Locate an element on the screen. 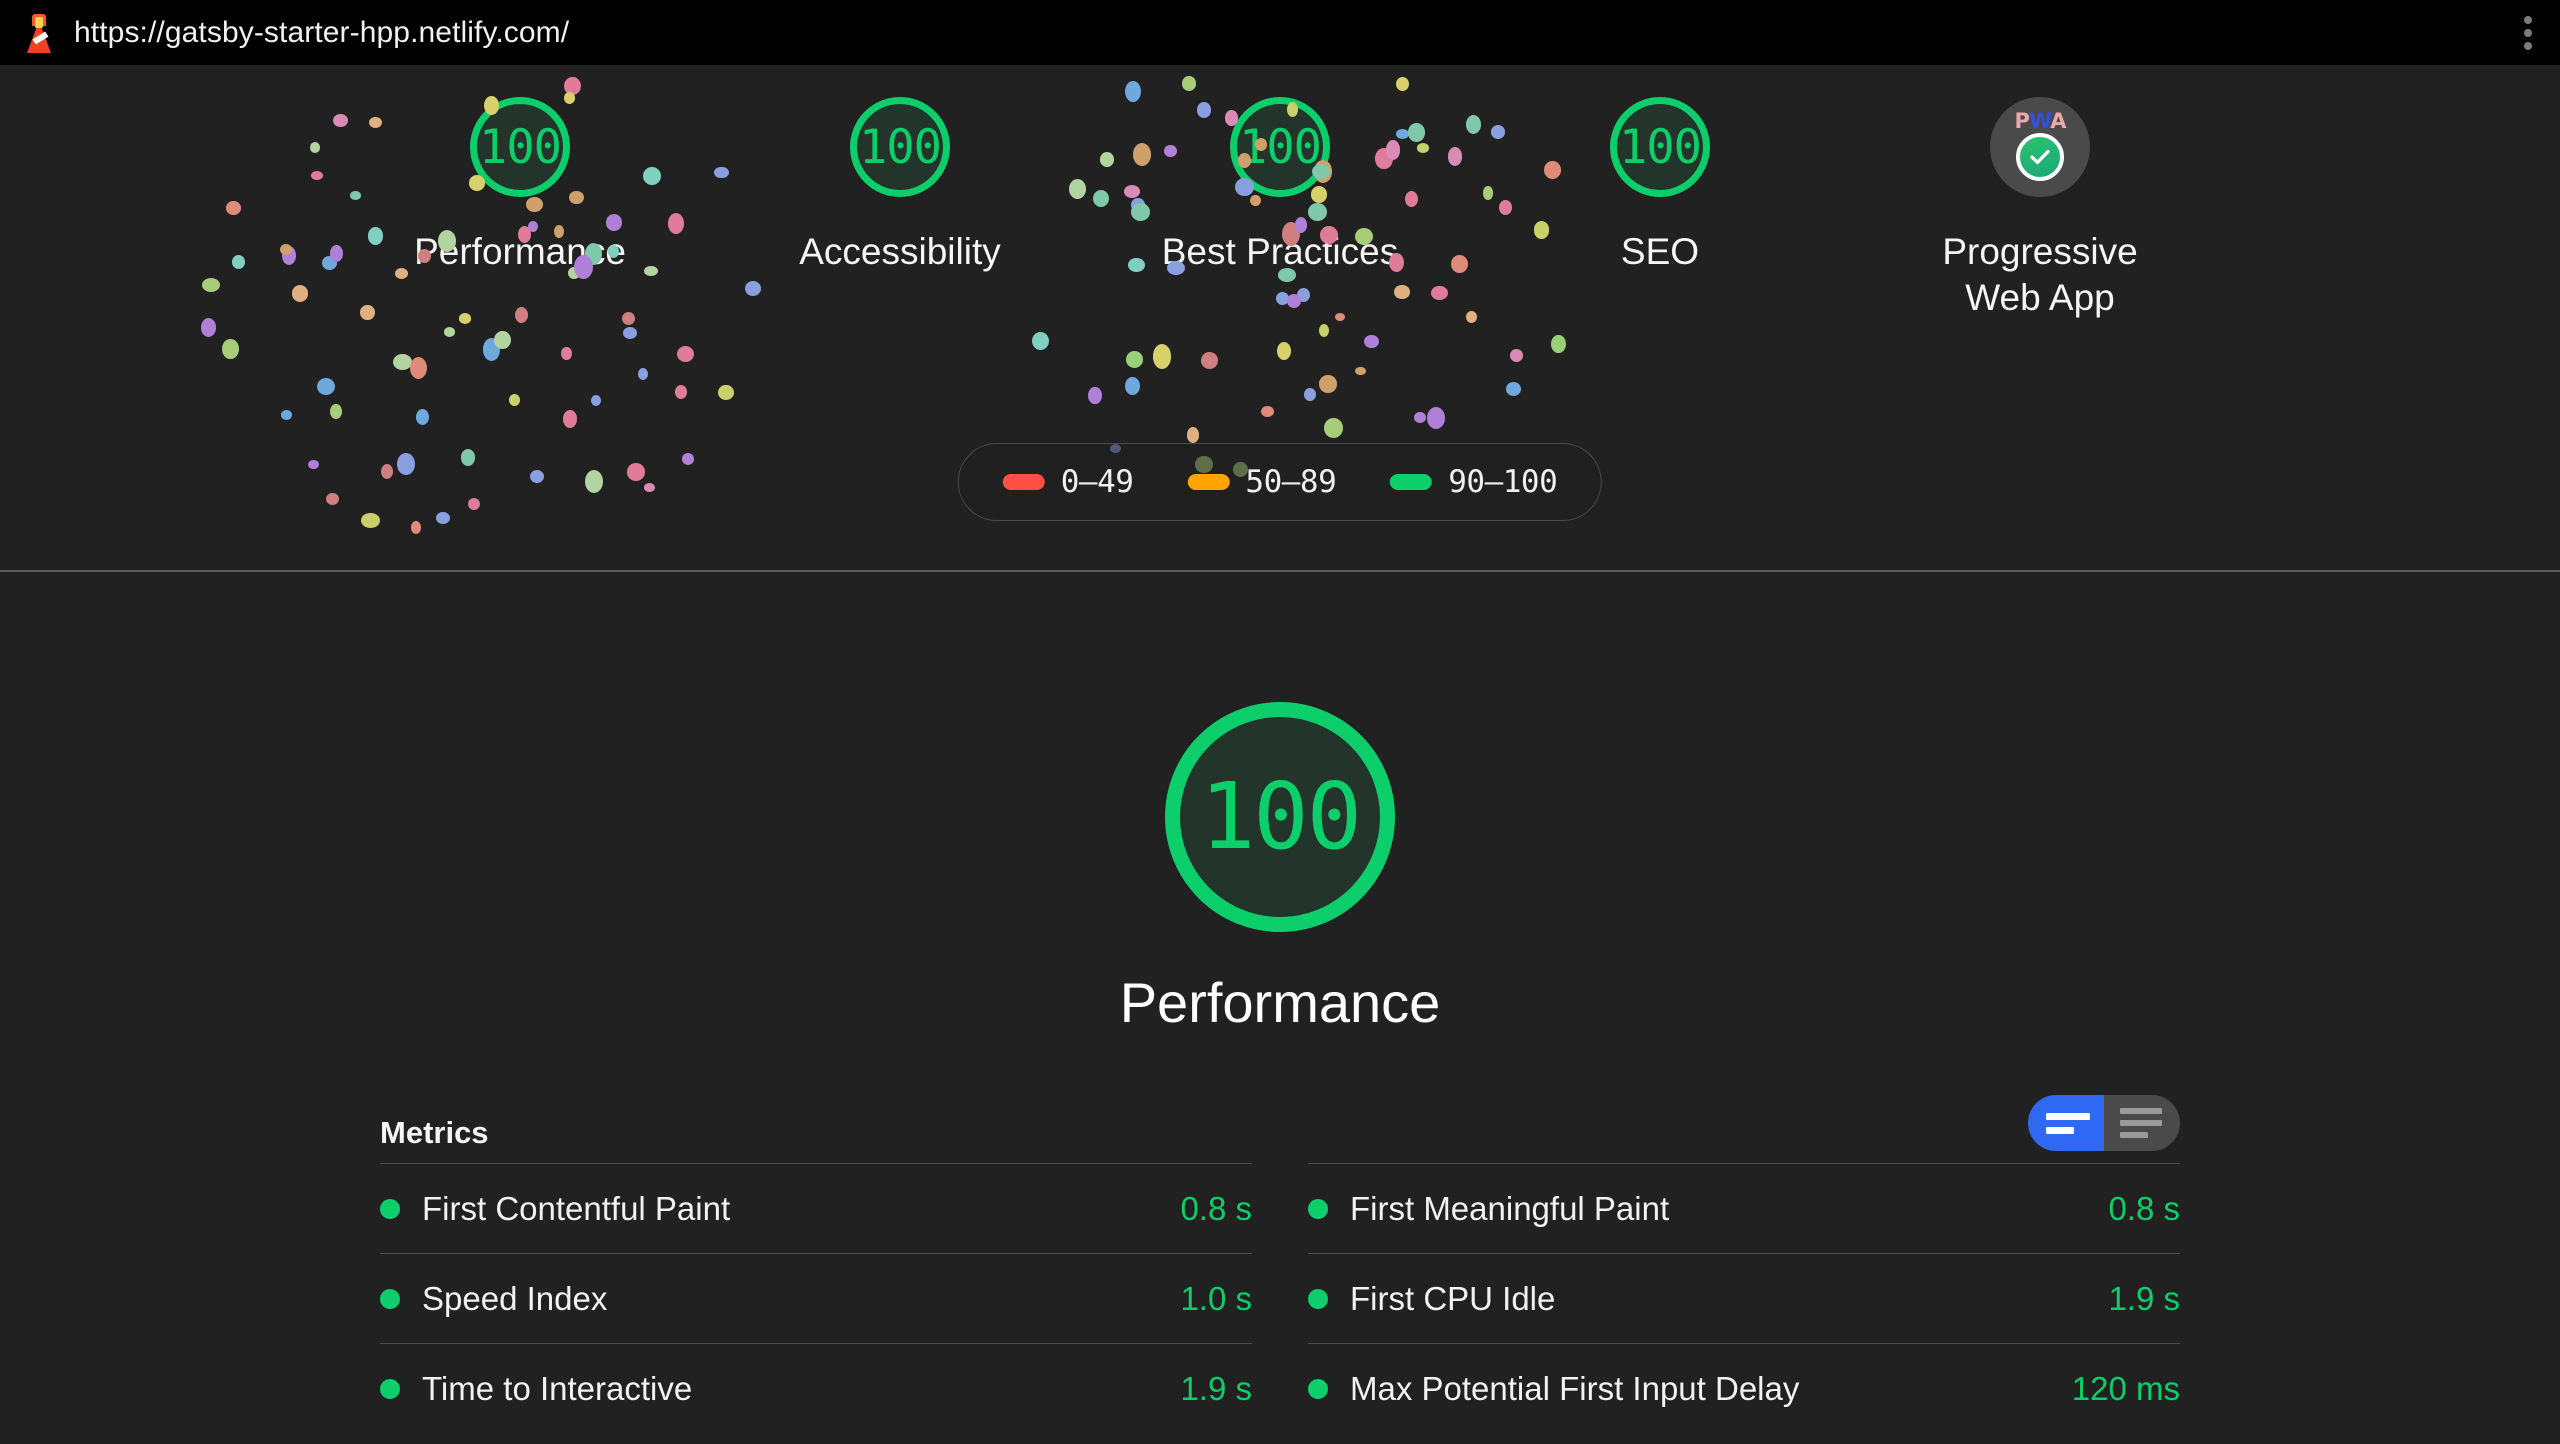  metric-value: 1.0 s is located at coordinates (1216, 1298).